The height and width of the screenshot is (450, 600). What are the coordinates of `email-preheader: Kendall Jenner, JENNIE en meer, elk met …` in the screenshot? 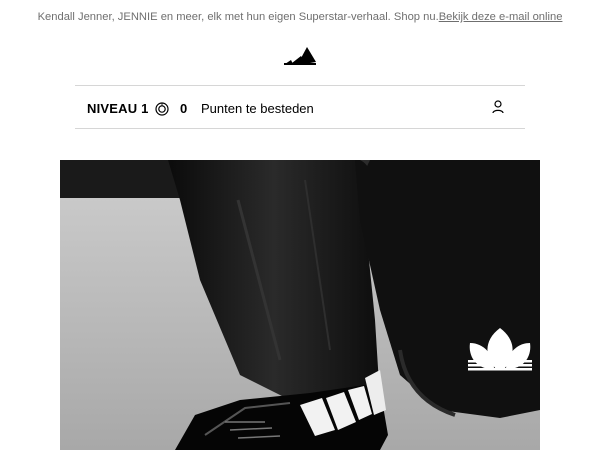 It's located at (300, 17).